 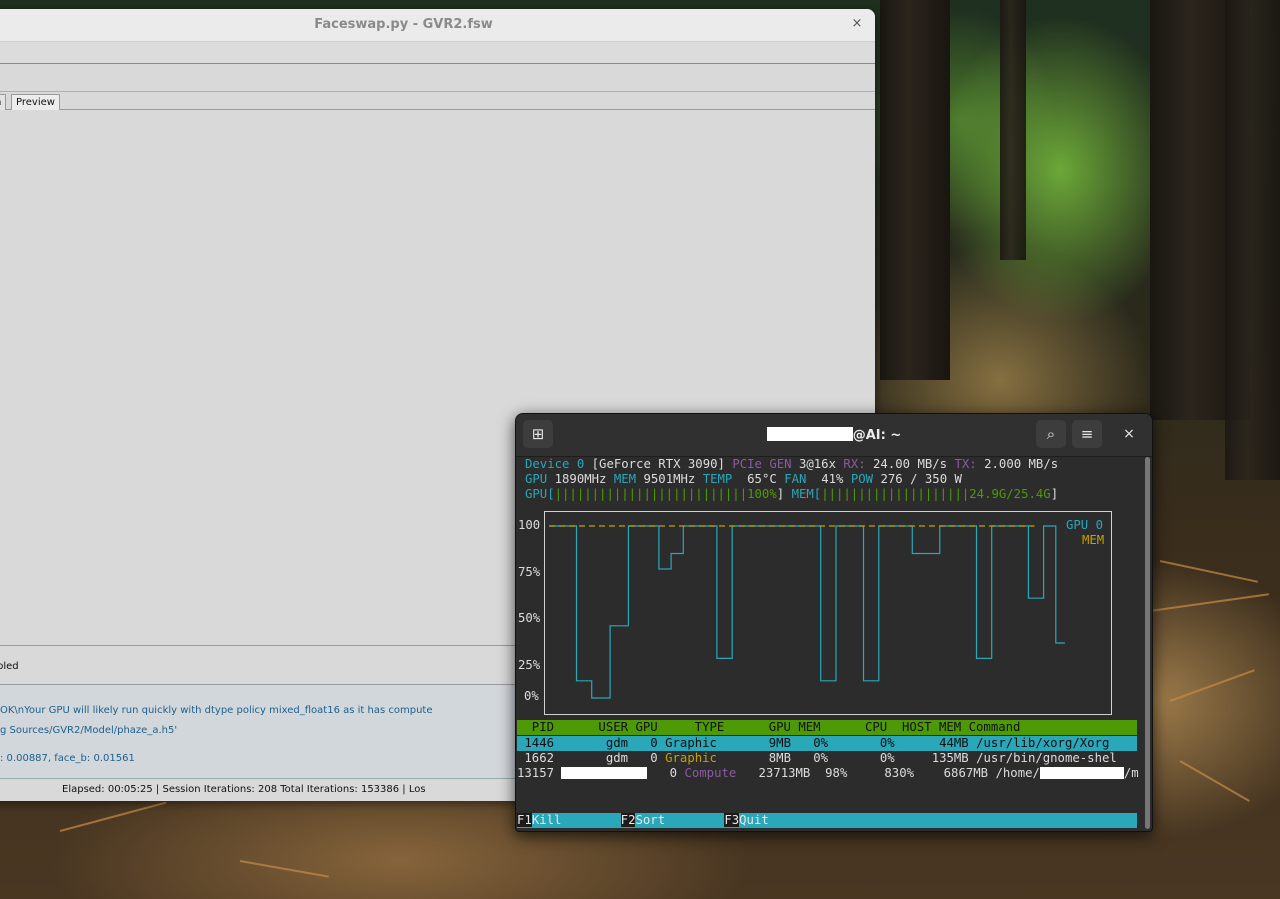 What do you see at coordinates (1051, 434) in the screenshot?
I see `search-icon: ⌕` at bounding box center [1051, 434].